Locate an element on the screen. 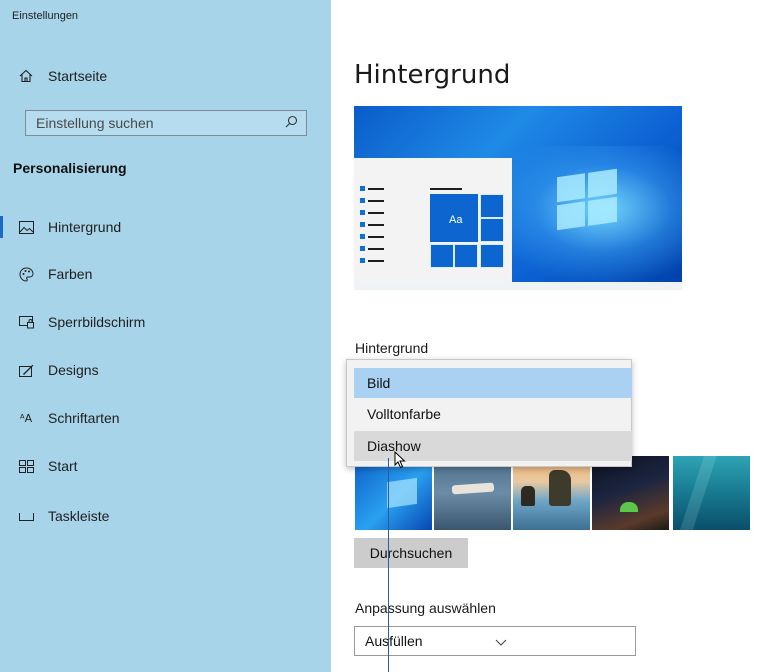 The width and height of the screenshot is (778, 672). windows-logo is located at coordinates (587, 199).